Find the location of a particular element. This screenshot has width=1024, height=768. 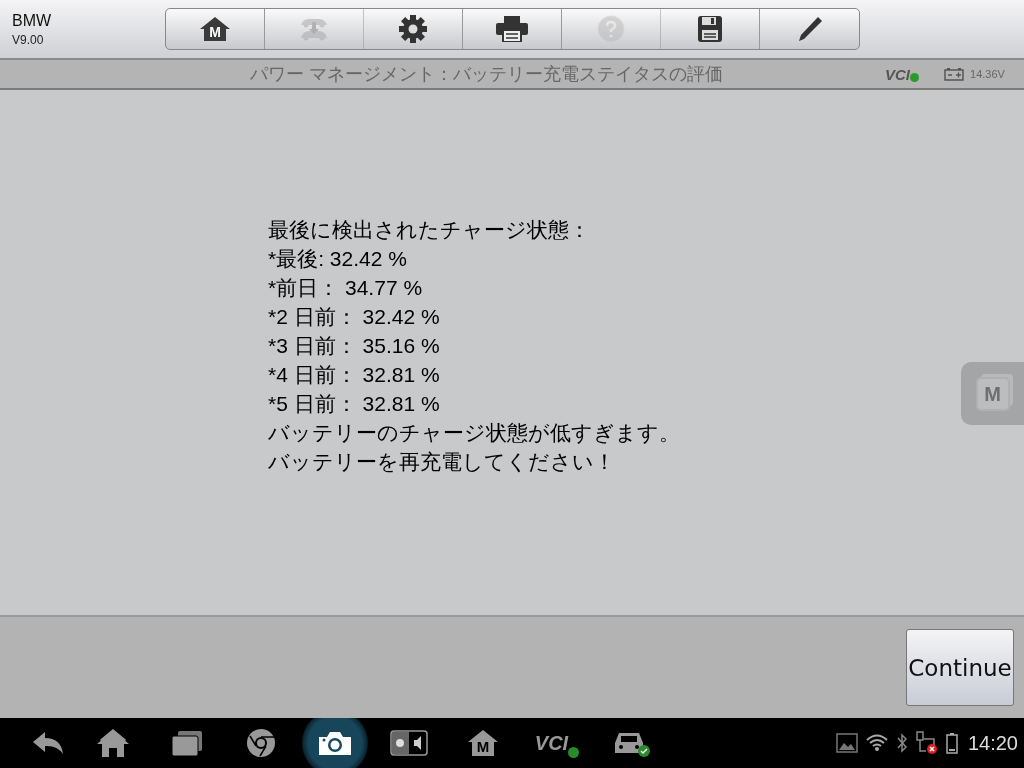

app-taskbar-button: M is located at coordinates (483, 743).